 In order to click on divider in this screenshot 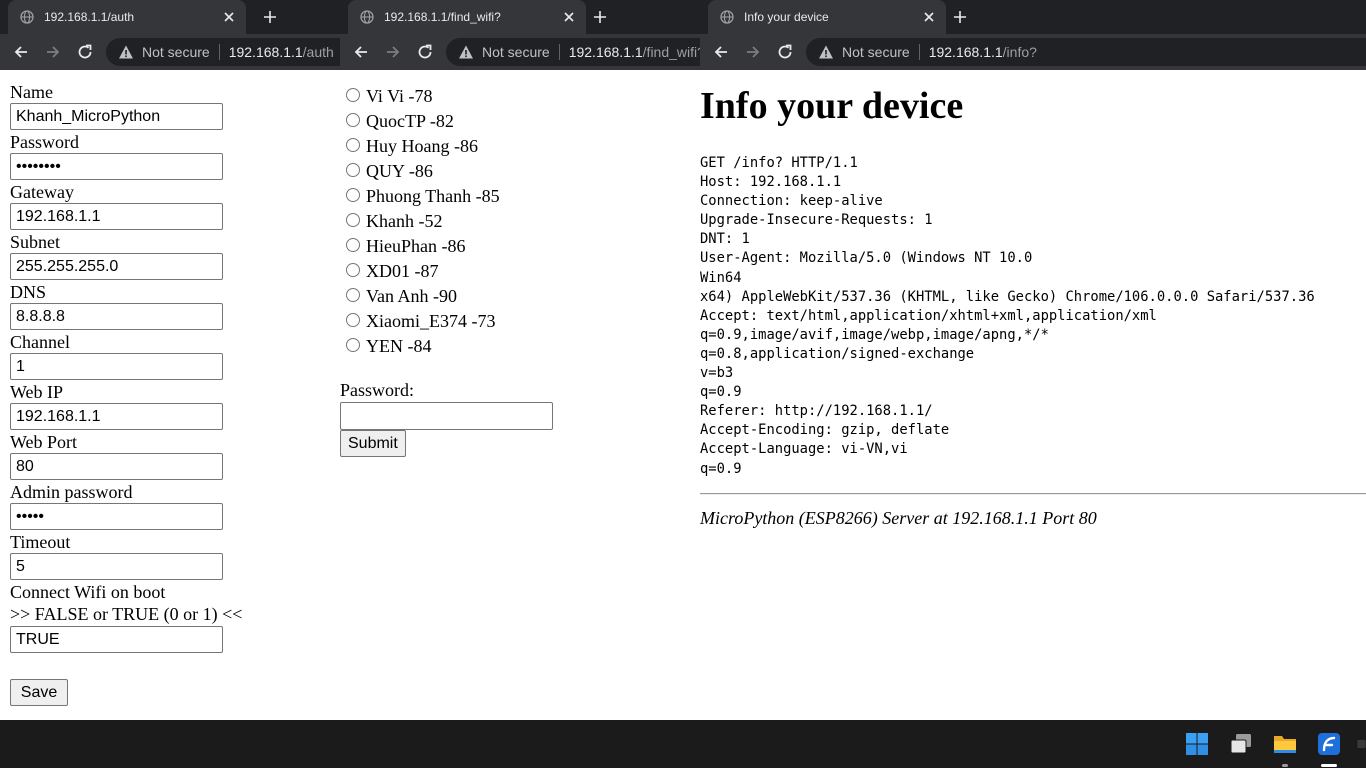, I will do `click(219, 52)`.